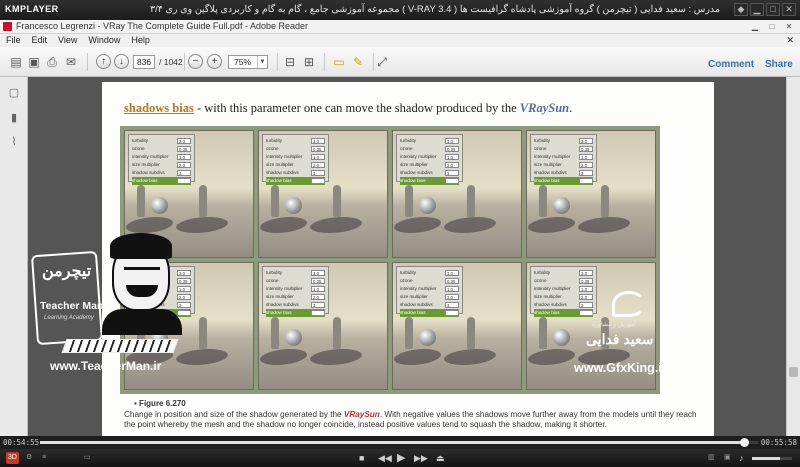 The image size is (800, 467). I want to click on settings-icon: ⚙, so click(29, 458).